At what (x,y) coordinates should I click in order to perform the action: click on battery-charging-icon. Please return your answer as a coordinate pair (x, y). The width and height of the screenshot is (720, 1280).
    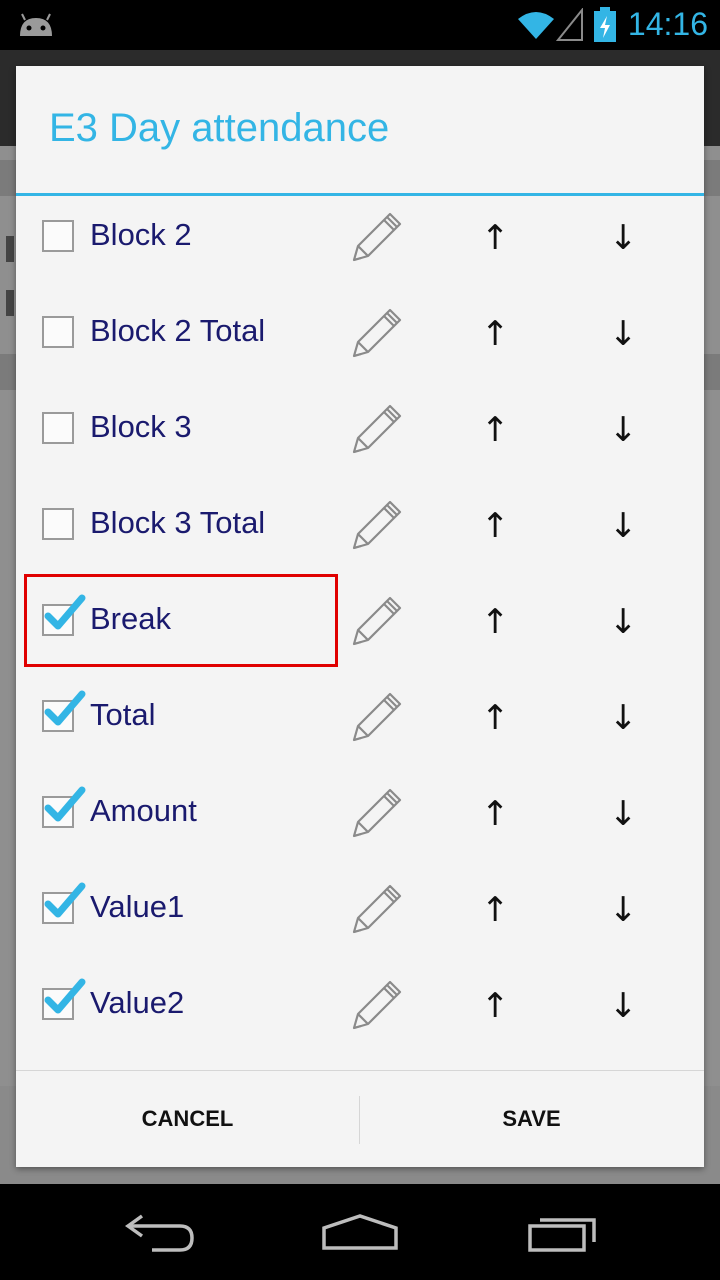
    Looking at the image, I should click on (605, 24).